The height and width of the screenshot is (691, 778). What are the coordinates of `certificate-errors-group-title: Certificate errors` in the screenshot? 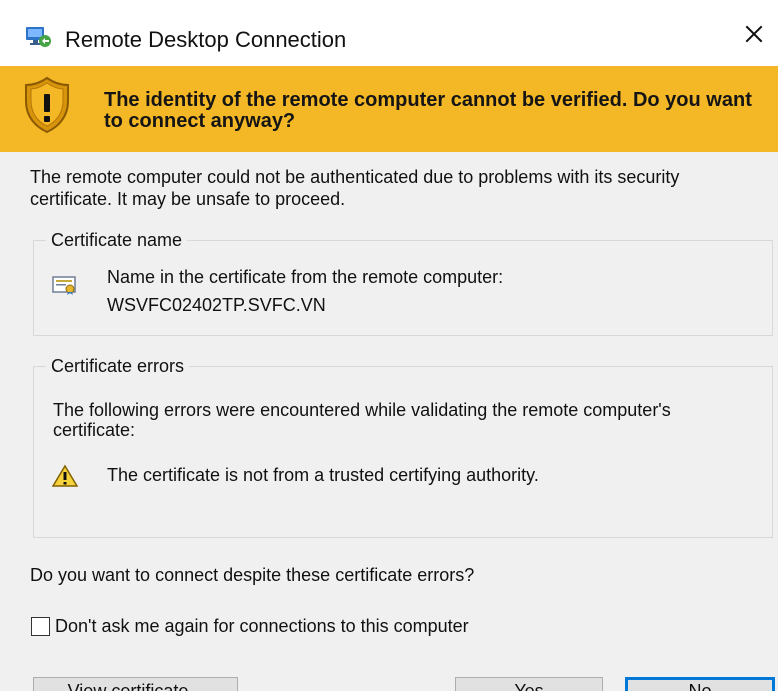 It's located at (118, 366).